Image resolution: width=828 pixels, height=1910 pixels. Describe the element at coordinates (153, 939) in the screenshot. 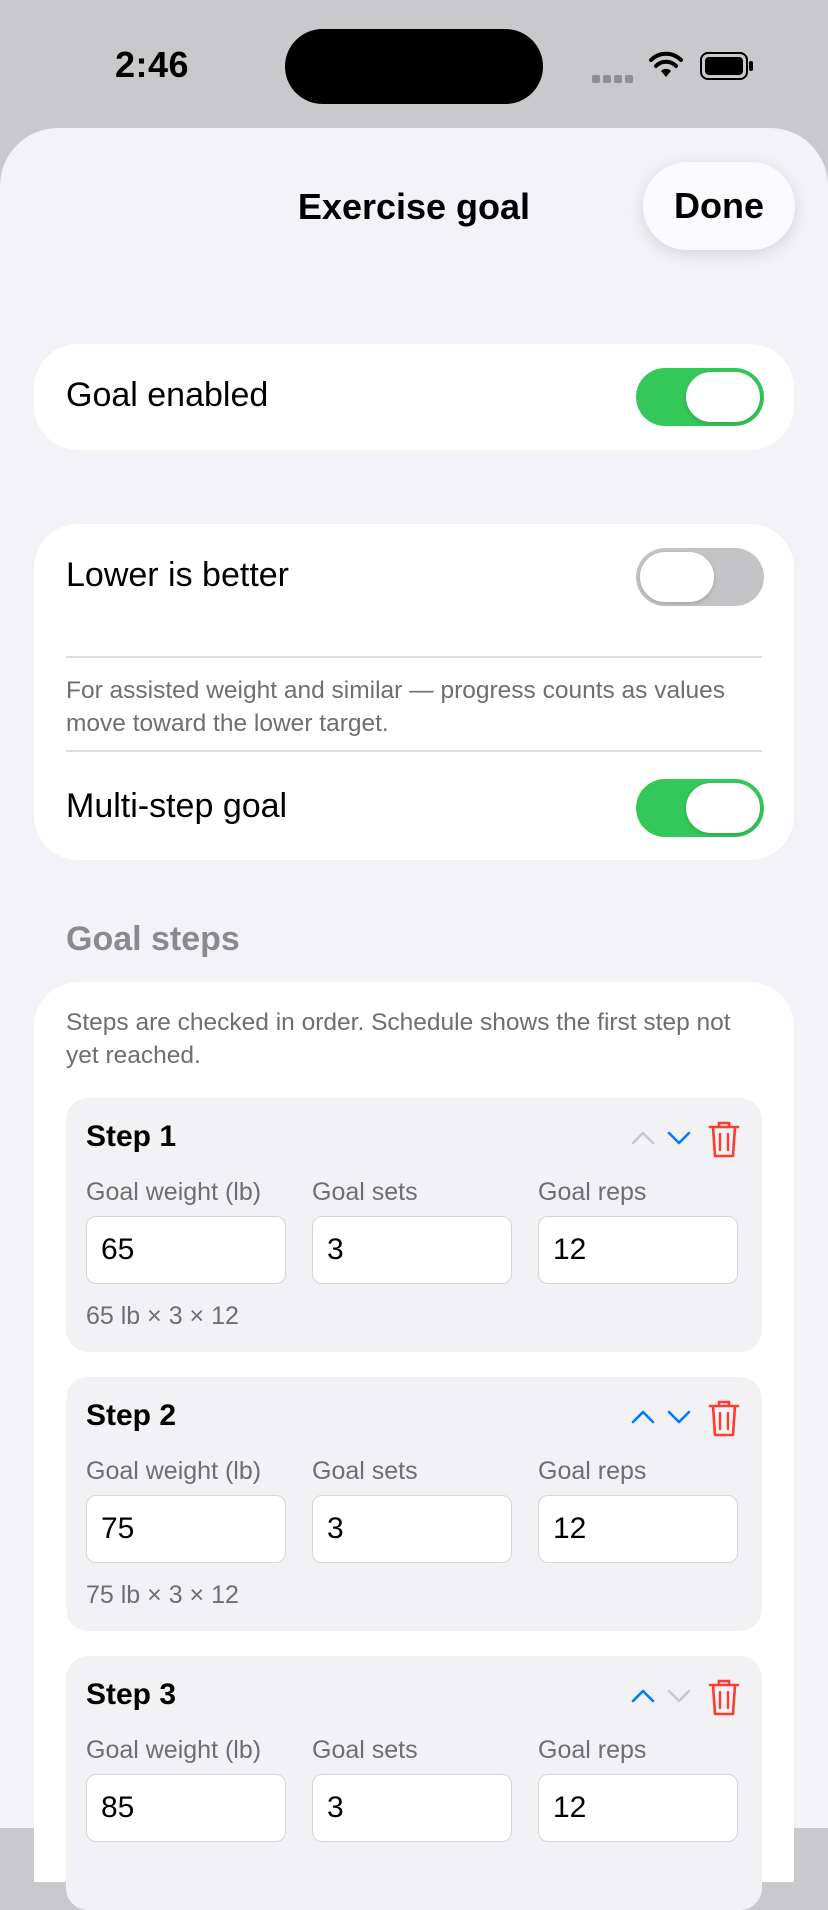

I see `goal-steps-header: Goal steps` at that location.